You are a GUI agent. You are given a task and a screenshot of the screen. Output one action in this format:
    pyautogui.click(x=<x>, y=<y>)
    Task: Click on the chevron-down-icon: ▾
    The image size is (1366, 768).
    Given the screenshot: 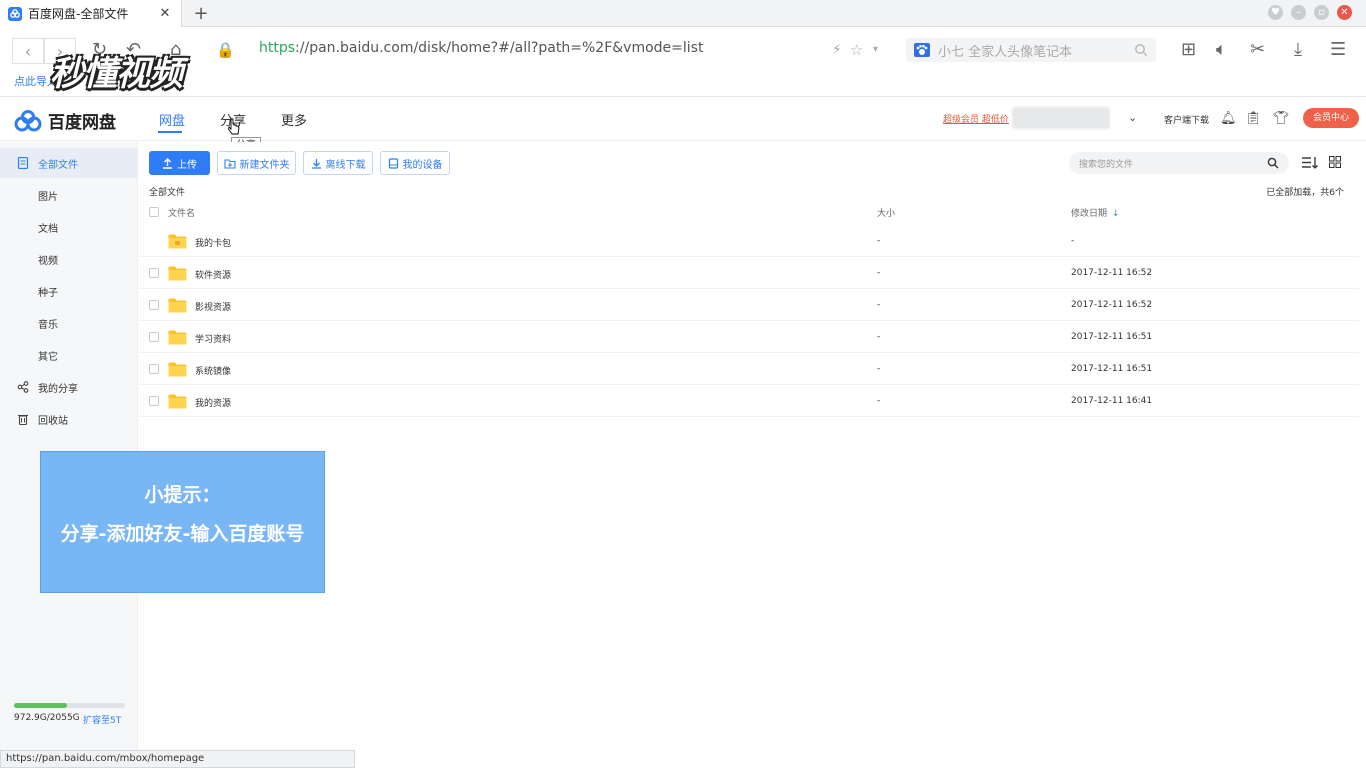 What is the action you would take?
    pyautogui.click(x=875, y=50)
    